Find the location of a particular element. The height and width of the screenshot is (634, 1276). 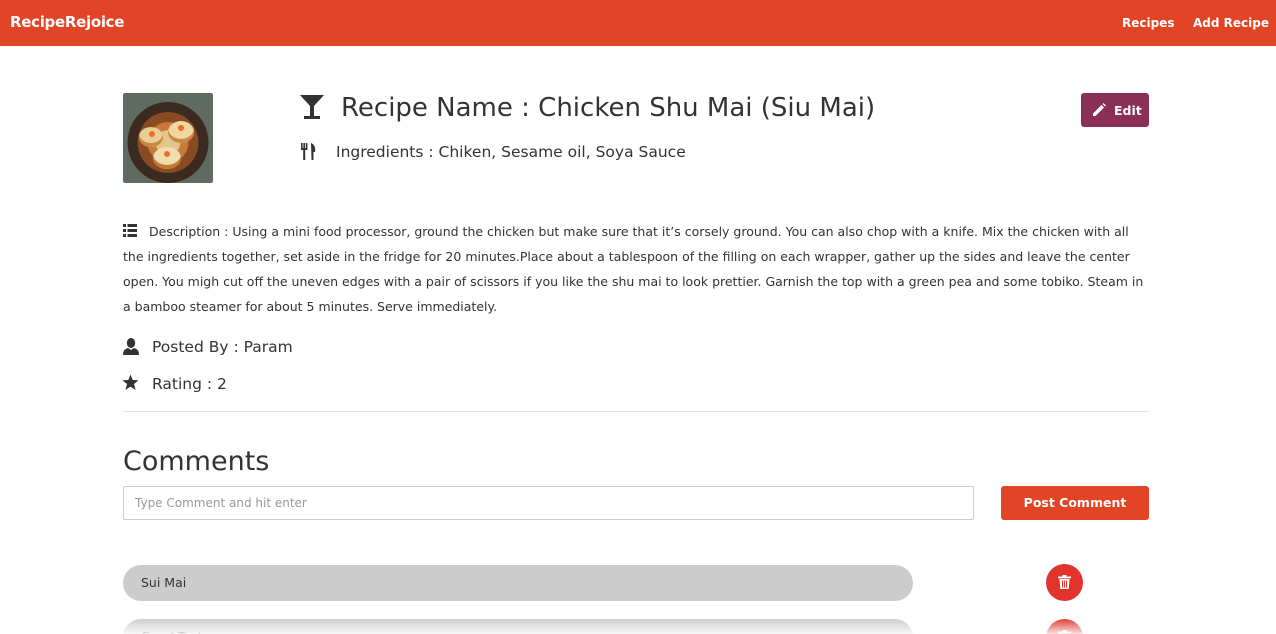

comment-item: Good Taste is located at coordinates (518, 626).